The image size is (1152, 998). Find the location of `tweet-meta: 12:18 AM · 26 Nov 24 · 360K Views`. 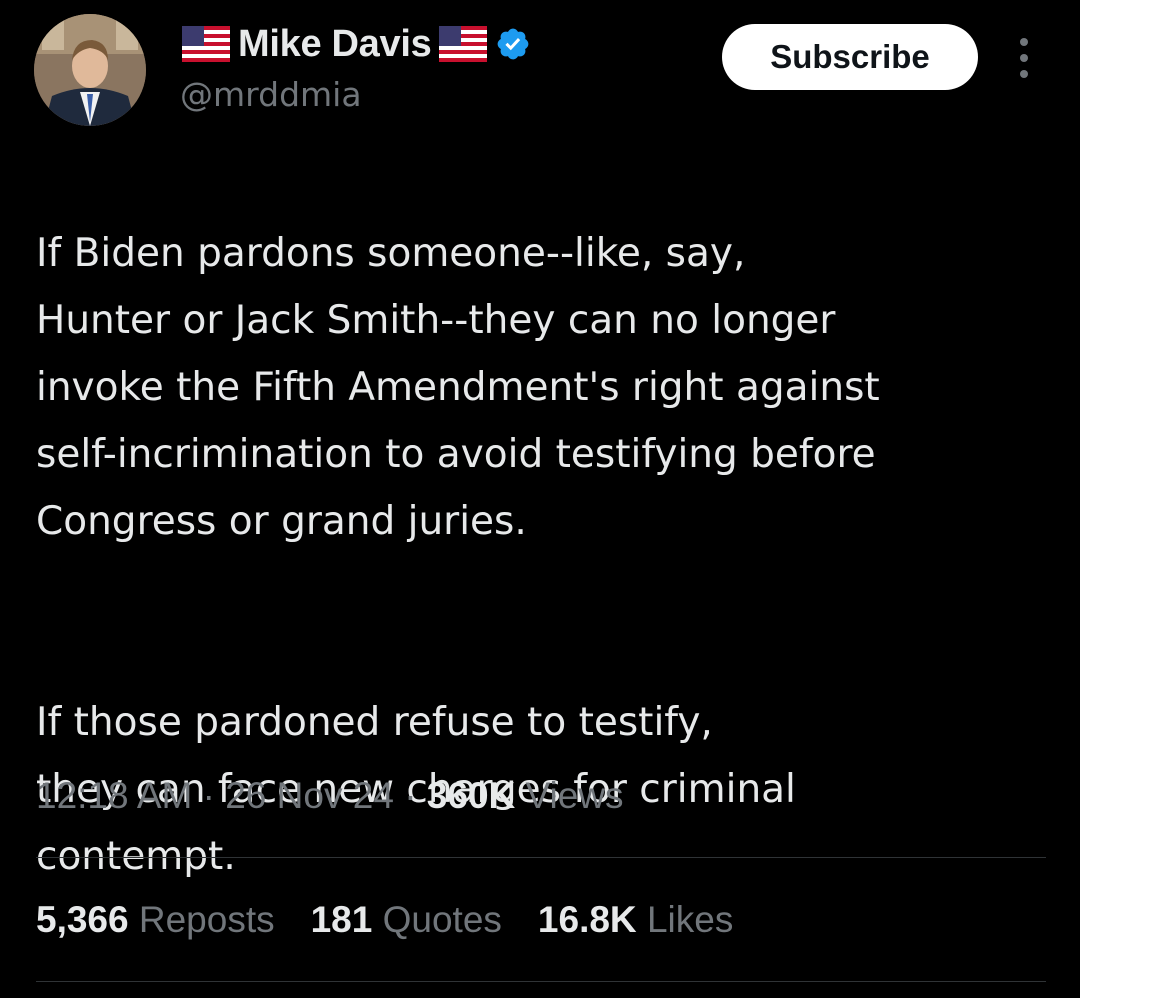

tweet-meta: 12:18 AM · 26 Nov 24 · 360K Views is located at coordinates (330, 796).